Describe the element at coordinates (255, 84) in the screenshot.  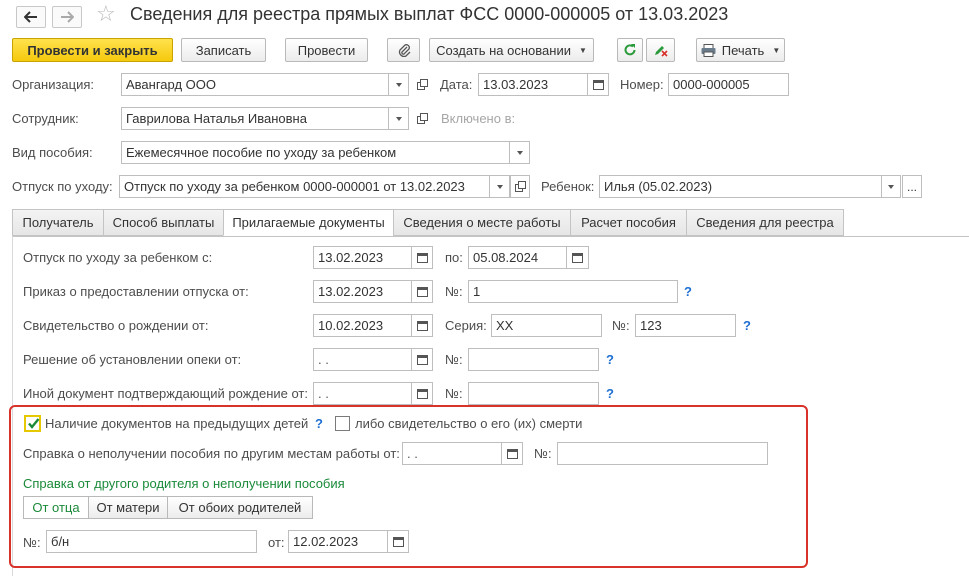
I see `organization-field: Авангард ООО` at that location.